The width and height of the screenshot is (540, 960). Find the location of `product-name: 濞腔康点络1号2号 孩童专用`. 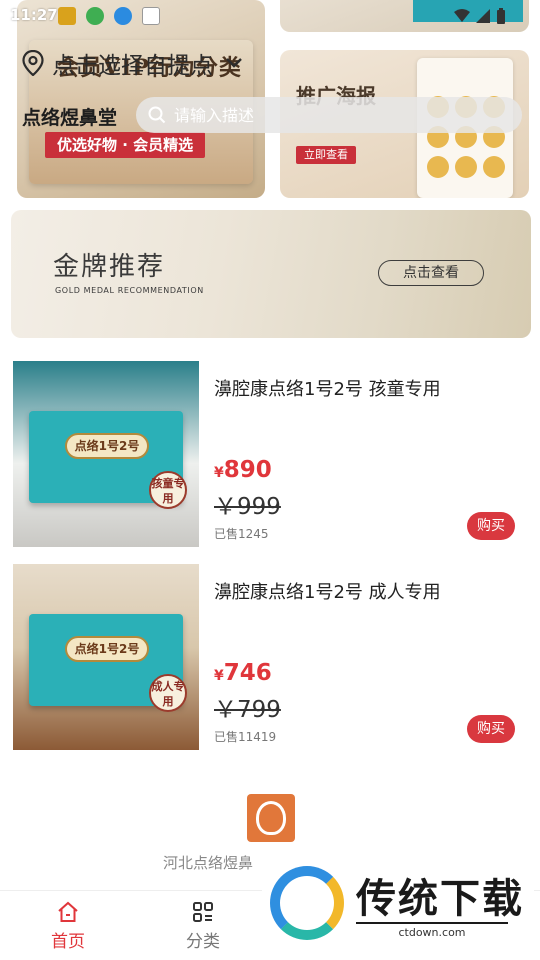

product-name: 濞腔康点络1号2号 孩童专用 is located at coordinates (327, 388).